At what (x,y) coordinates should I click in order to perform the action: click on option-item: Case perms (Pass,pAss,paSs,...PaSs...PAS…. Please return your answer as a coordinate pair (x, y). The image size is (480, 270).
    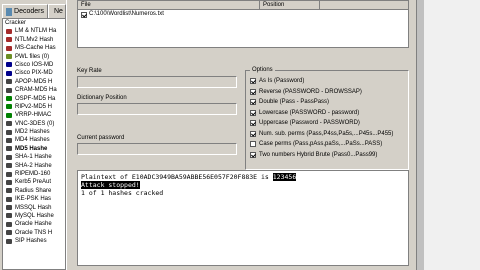
    Looking at the image, I should click on (316, 144).